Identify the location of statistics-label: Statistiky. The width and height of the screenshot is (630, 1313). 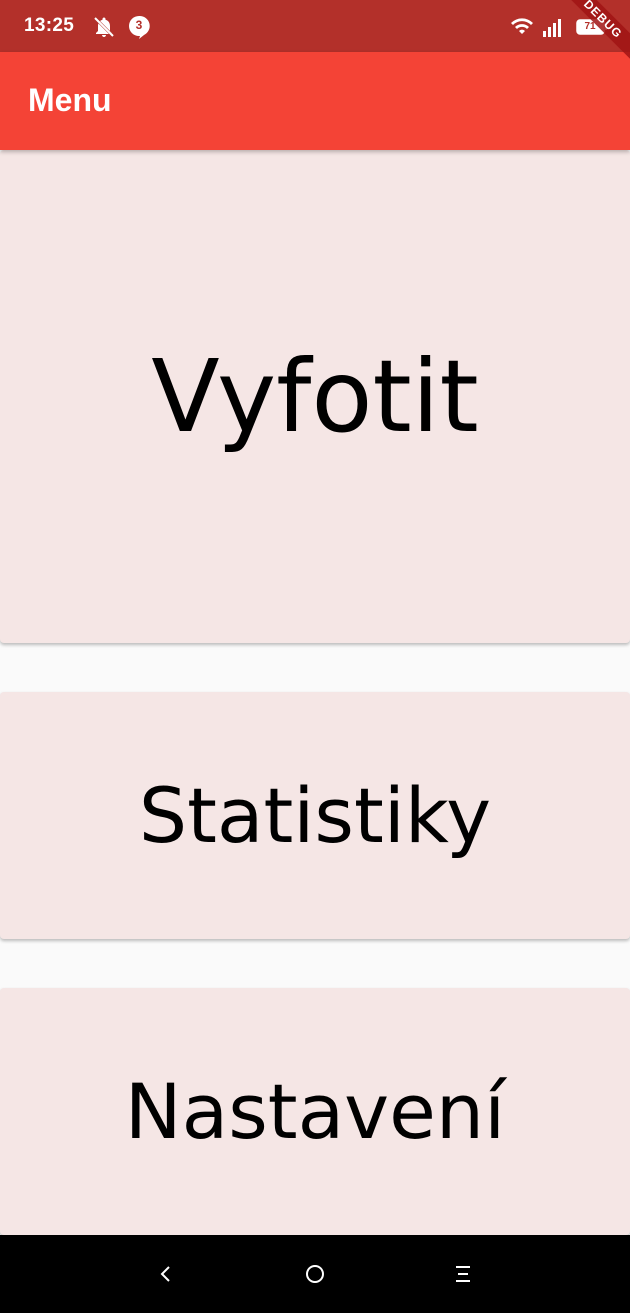
(315, 815).